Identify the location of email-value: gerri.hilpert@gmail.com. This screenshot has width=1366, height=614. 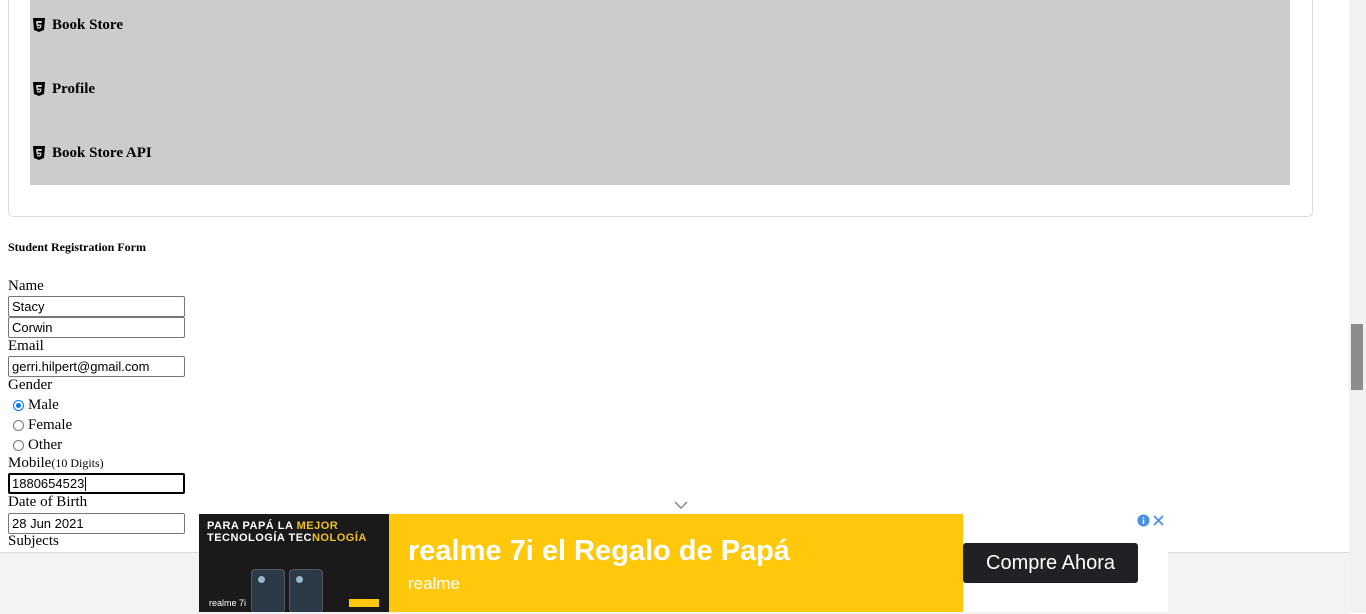
(81, 366).